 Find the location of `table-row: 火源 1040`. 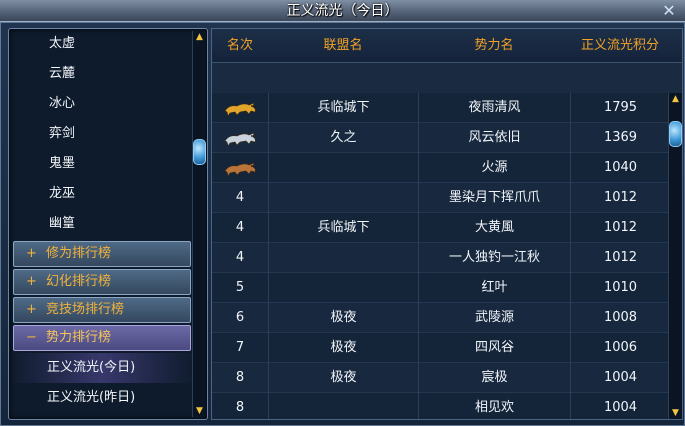

table-row: 火源 1040 is located at coordinates (441, 168).